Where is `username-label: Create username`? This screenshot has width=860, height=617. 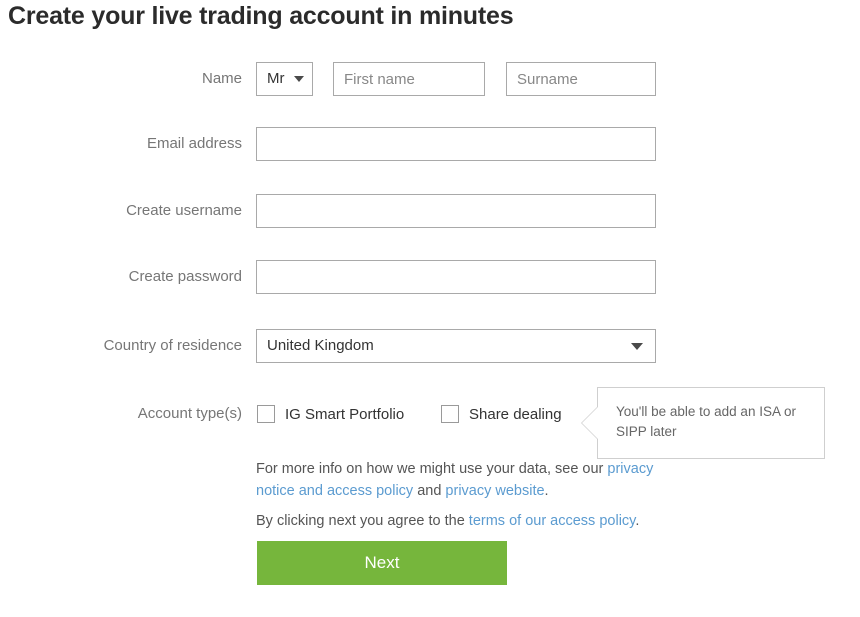 username-label: Create username is located at coordinates (184, 210).